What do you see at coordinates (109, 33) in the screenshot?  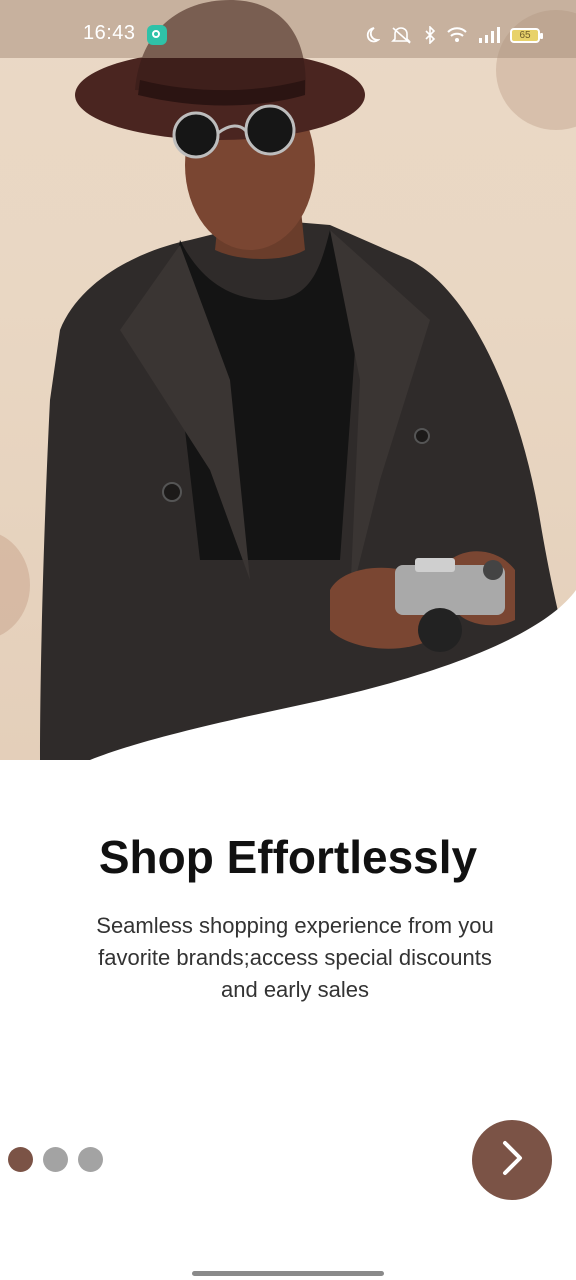 I see `status-time: 16:43` at bounding box center [109, 33].